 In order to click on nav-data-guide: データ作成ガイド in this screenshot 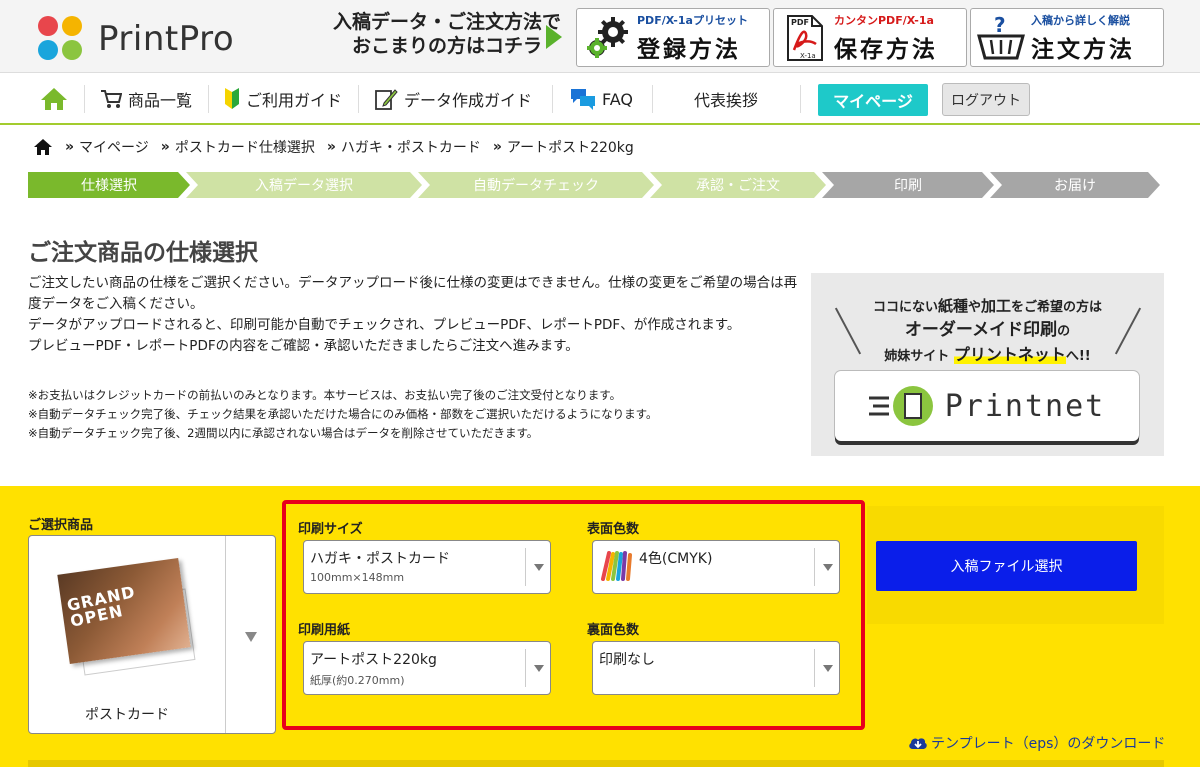, I will do `click(453, 99)`.